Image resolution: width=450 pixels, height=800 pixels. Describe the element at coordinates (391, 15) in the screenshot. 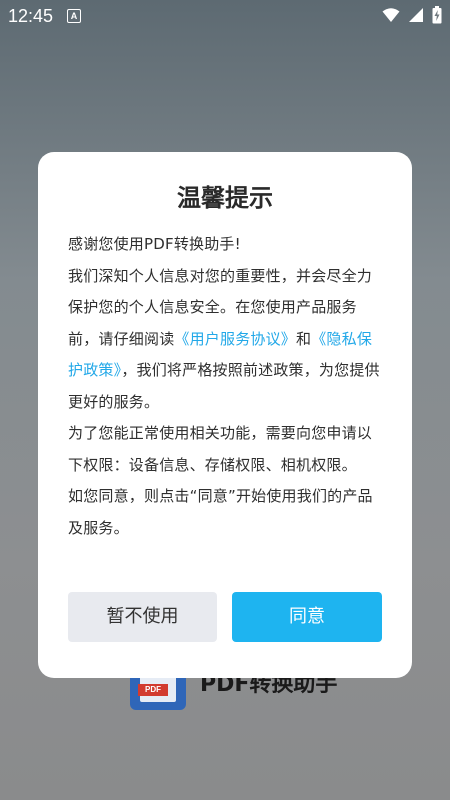

I see `wifi-icon` at that location.